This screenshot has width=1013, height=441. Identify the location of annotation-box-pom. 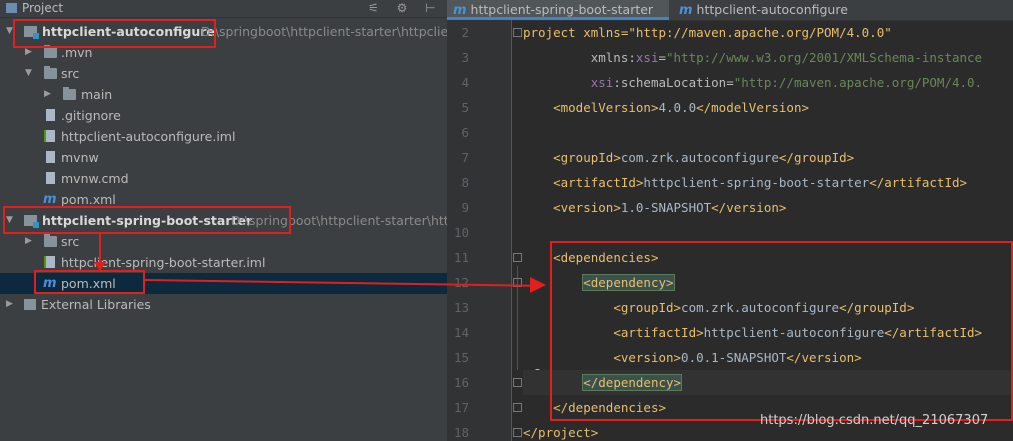
(89, 282).